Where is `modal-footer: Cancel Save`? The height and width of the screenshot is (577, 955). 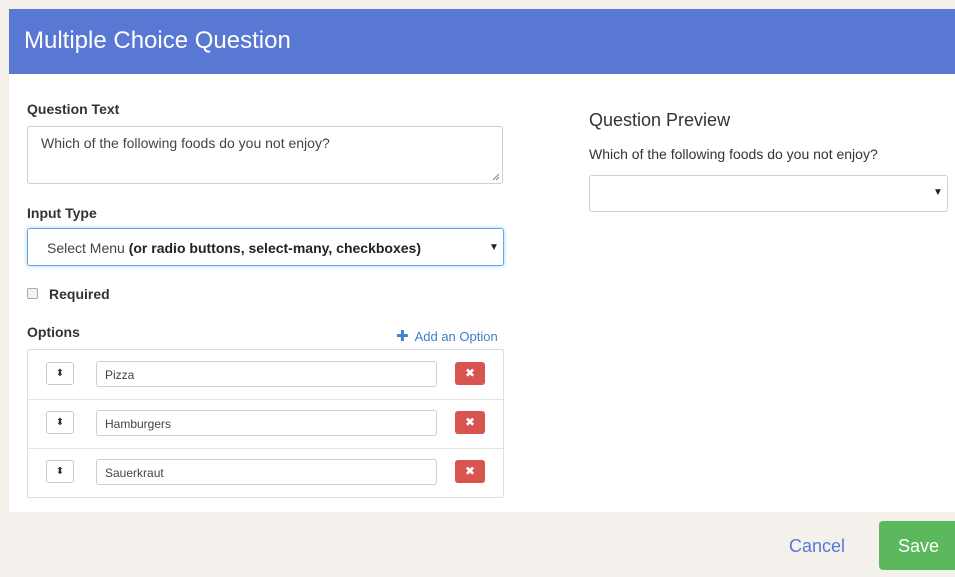 modal-footer: Cancel Save is located at coordinates (482, 544).